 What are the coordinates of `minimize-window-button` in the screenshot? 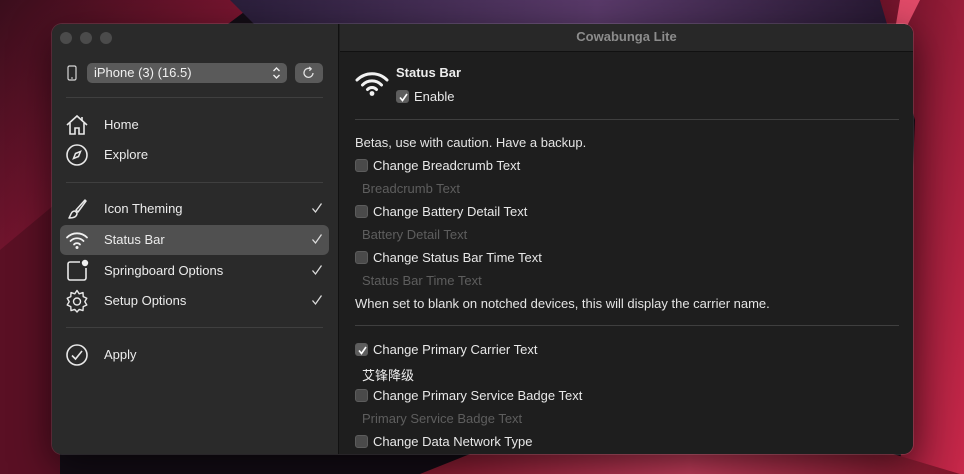 It's located at (86, 38).